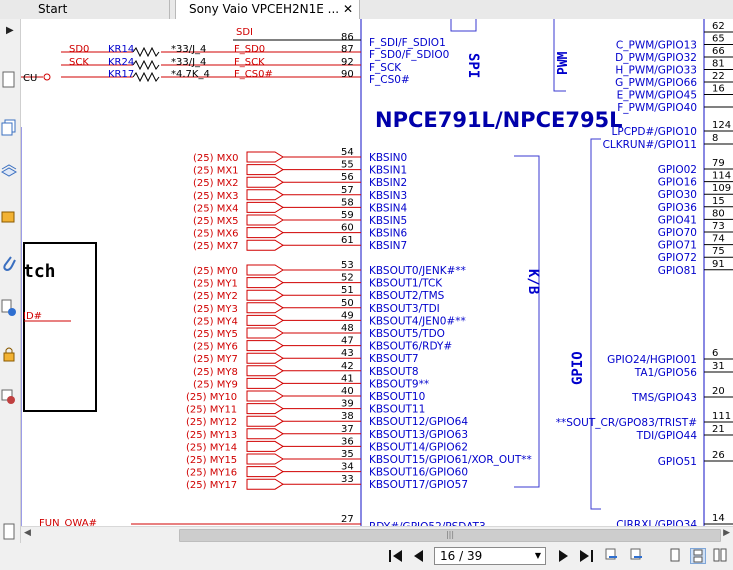  What do you see at coordinates (677, 220) in the screenshot?
I see `port-label: GPIO41` at bounding box center [677, 220].